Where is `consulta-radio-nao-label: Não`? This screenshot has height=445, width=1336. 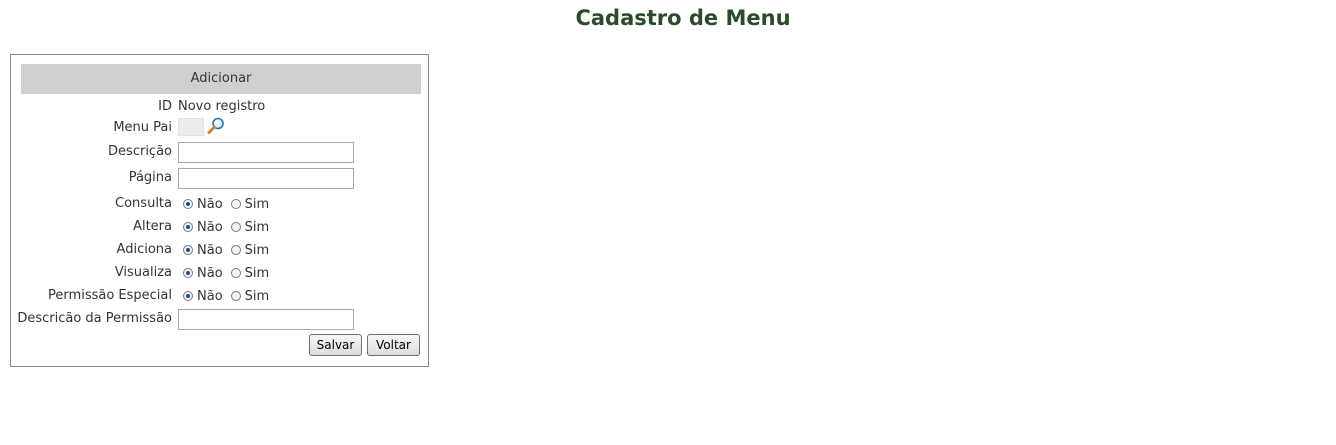
consulta-radio-nao-label: Não is located at coordinates (210, 204).